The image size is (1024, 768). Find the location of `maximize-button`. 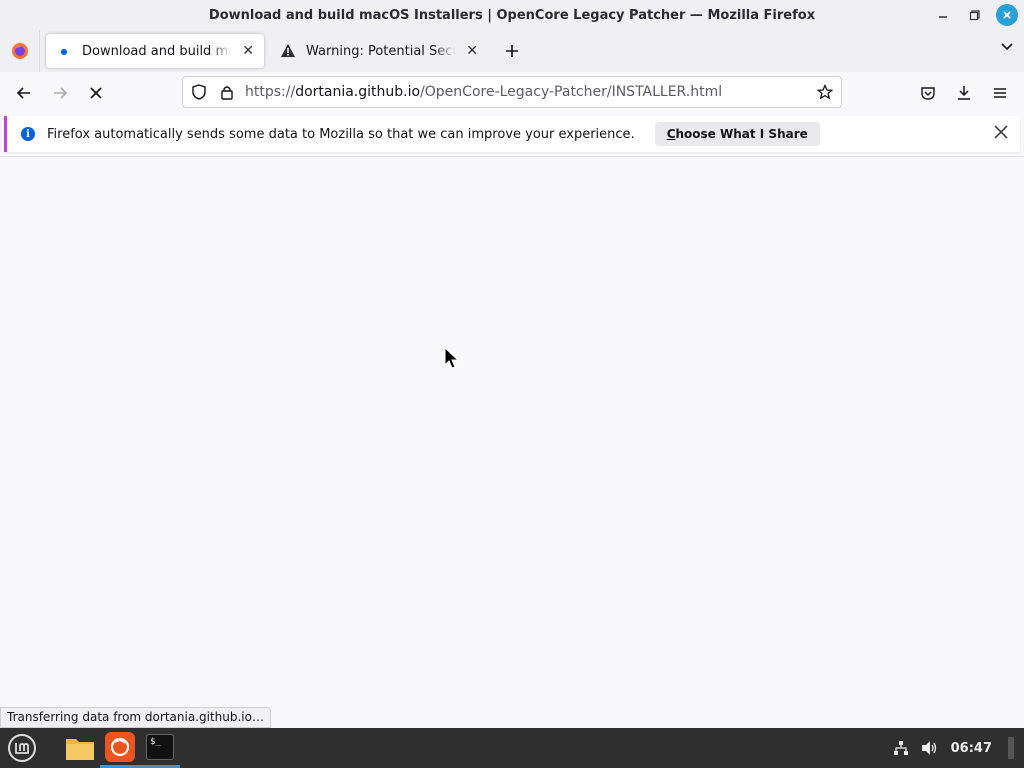

maximize-button is located at coordinates (975, 15).